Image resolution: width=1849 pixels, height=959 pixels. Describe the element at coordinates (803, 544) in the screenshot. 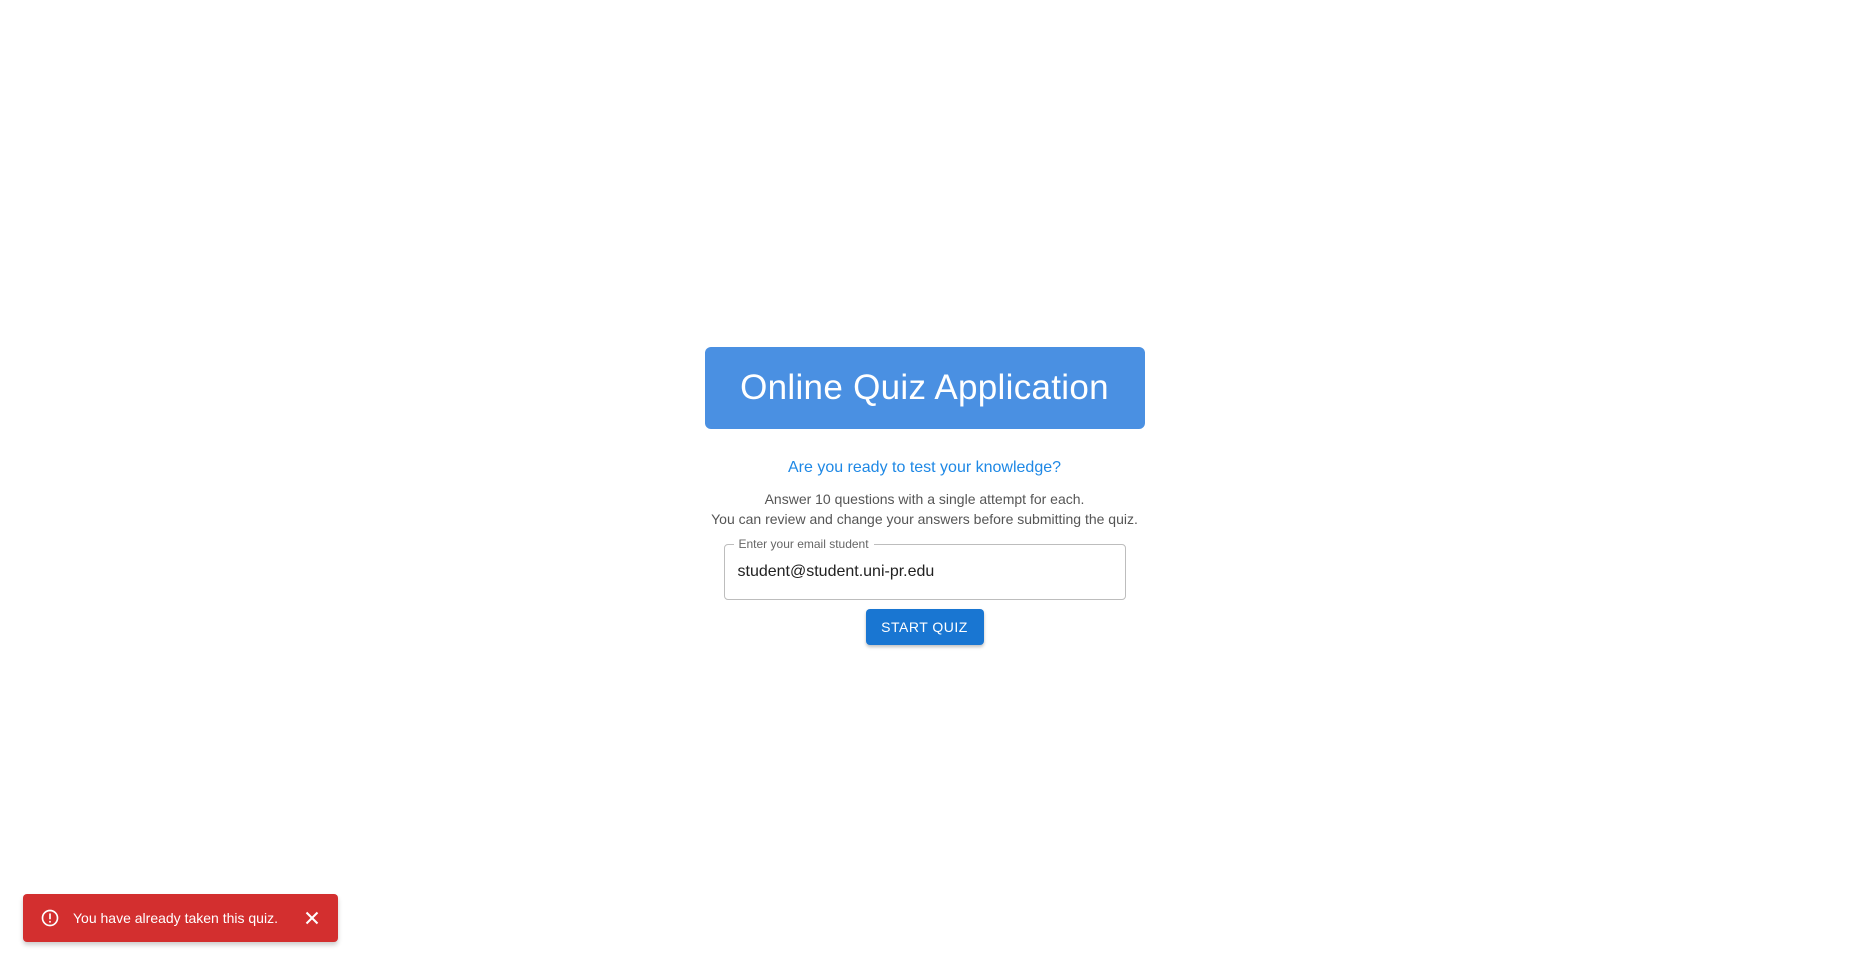

I see `email-field-label: Enter your email student` at that location.